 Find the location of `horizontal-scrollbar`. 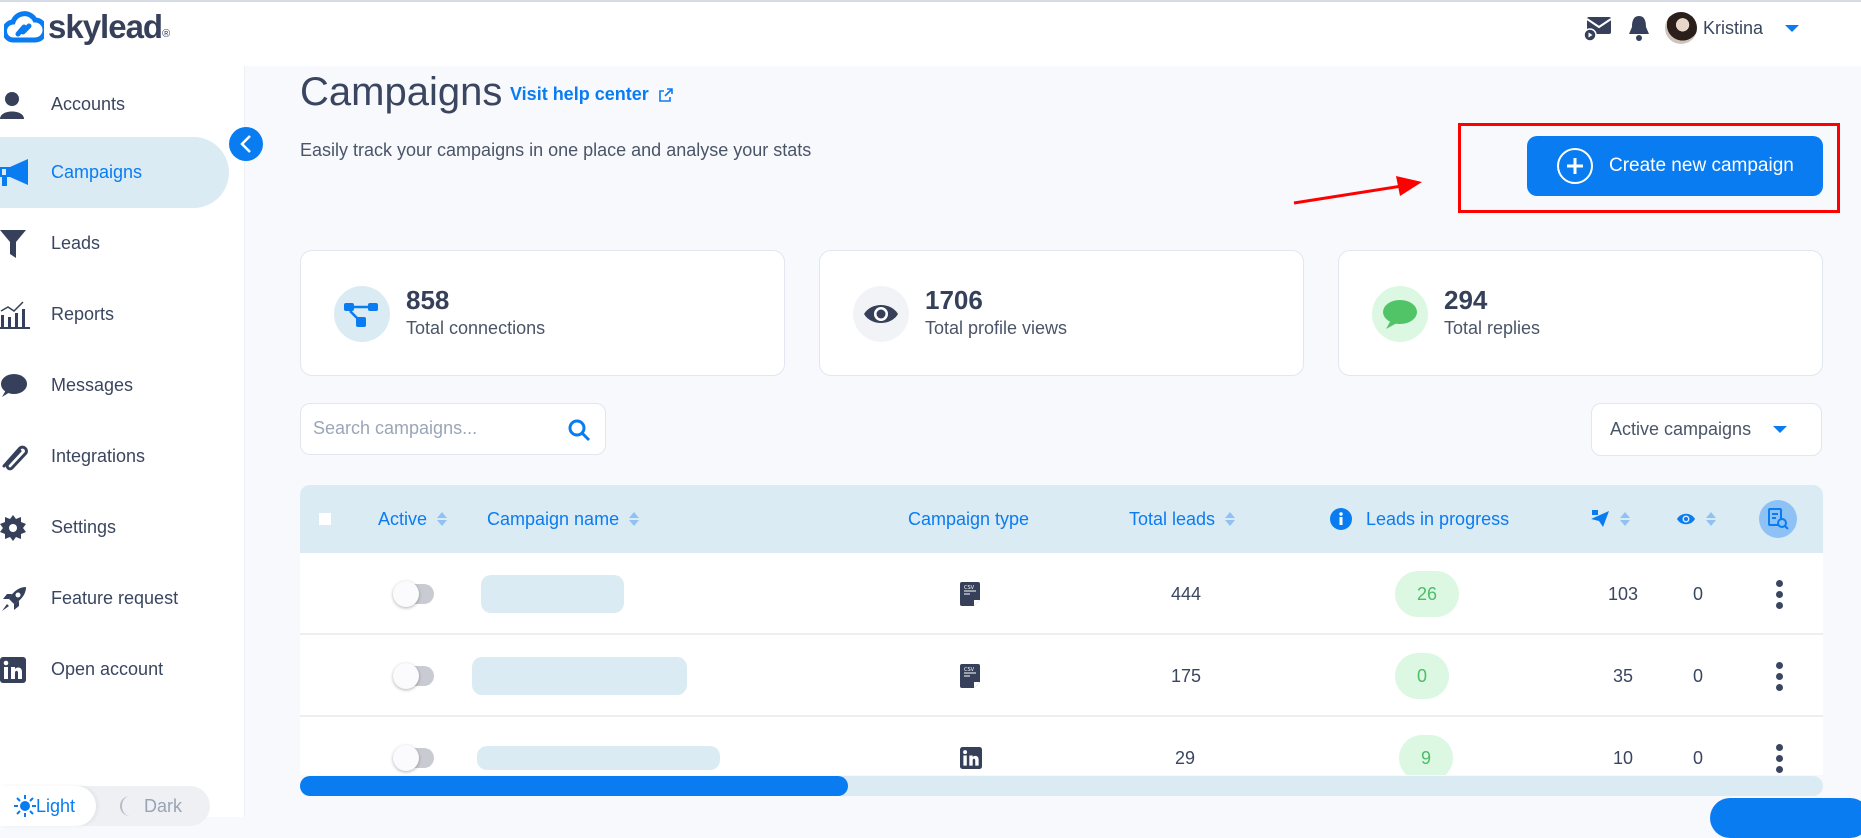

horizontal-scrollbar is located at coordinates (1061, 786).